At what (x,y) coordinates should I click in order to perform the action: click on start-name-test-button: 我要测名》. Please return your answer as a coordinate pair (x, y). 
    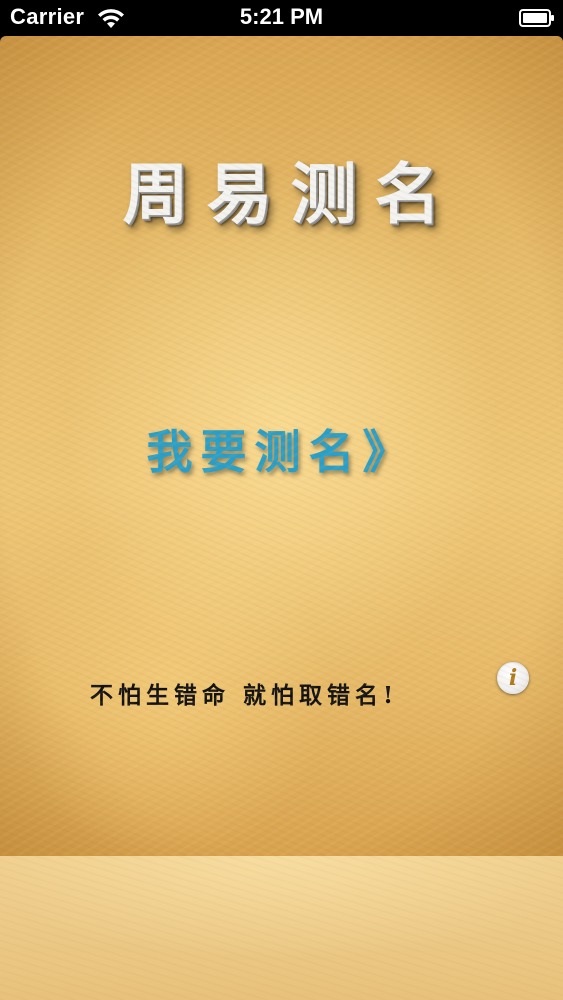
    Looking at the image, I should click on (281, 449).